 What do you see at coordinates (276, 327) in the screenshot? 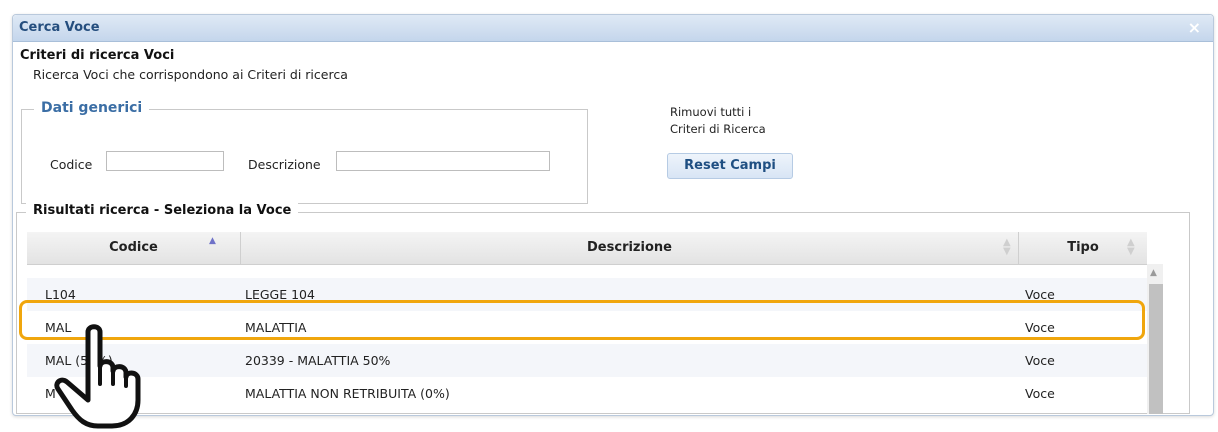
I see `cell-descrizione: MALATTIA` at bounding box center [276, 327].